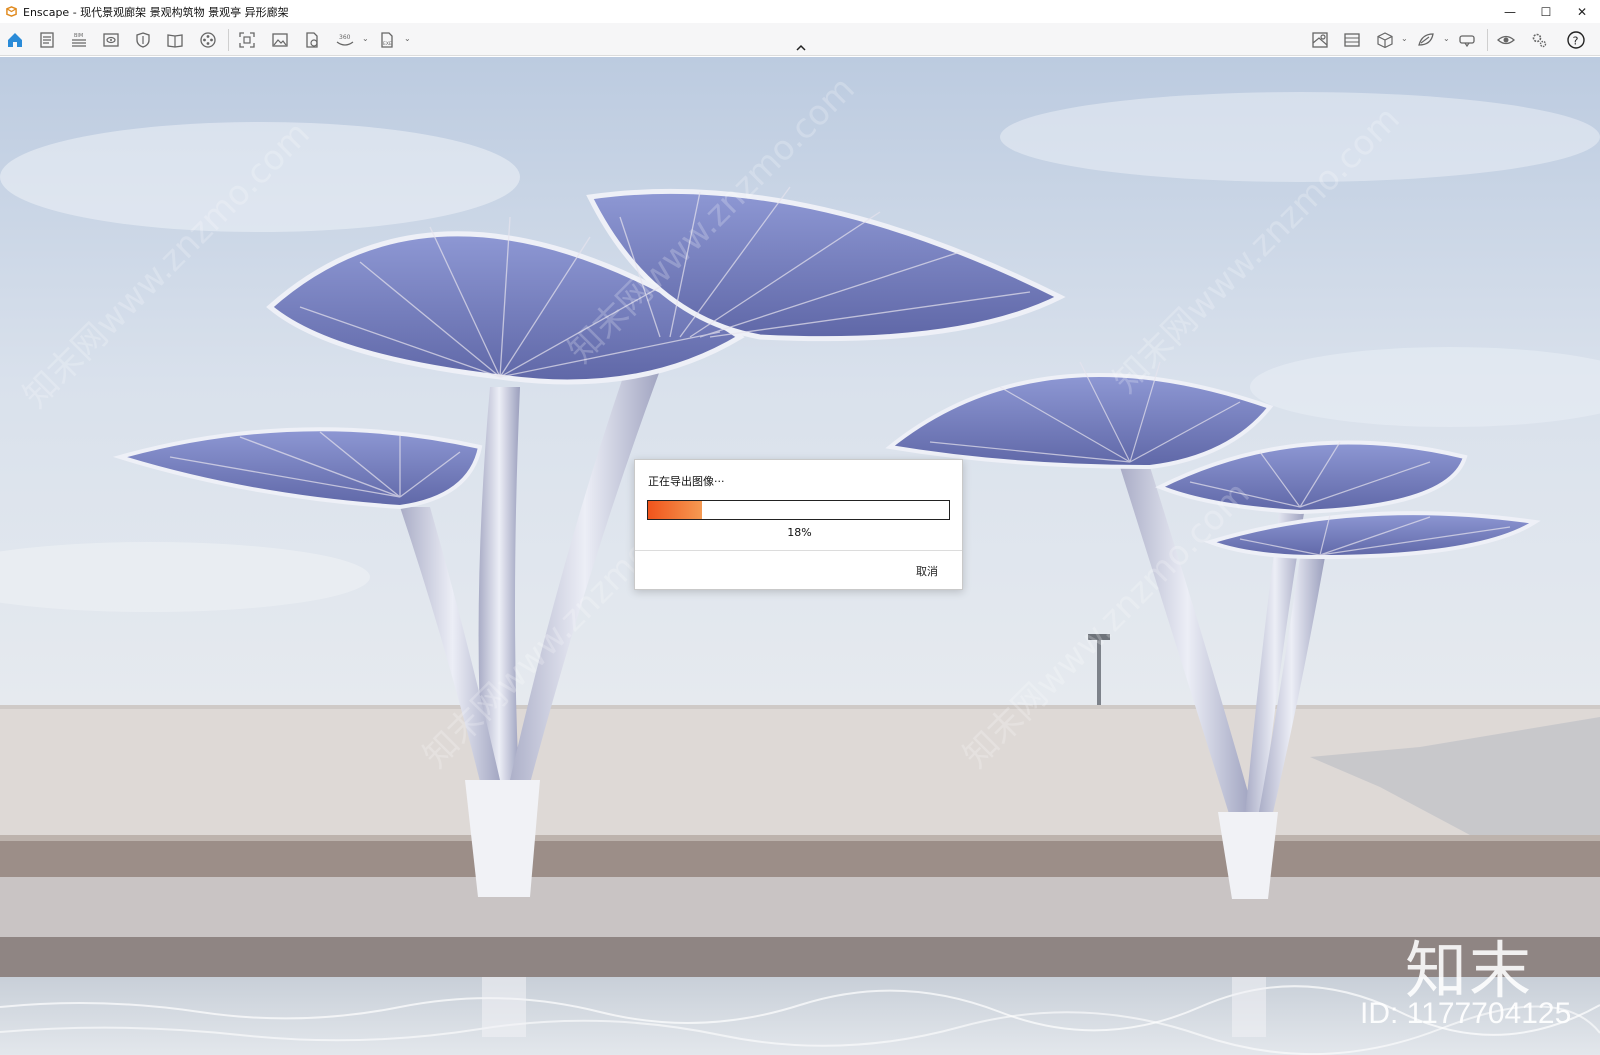 The height and width of the screenshot is (1055, 1600). What do you see at coordinates (1352, 40) in the screenshot?
I see `gallery-icon` at bounding box center [1352, 40].